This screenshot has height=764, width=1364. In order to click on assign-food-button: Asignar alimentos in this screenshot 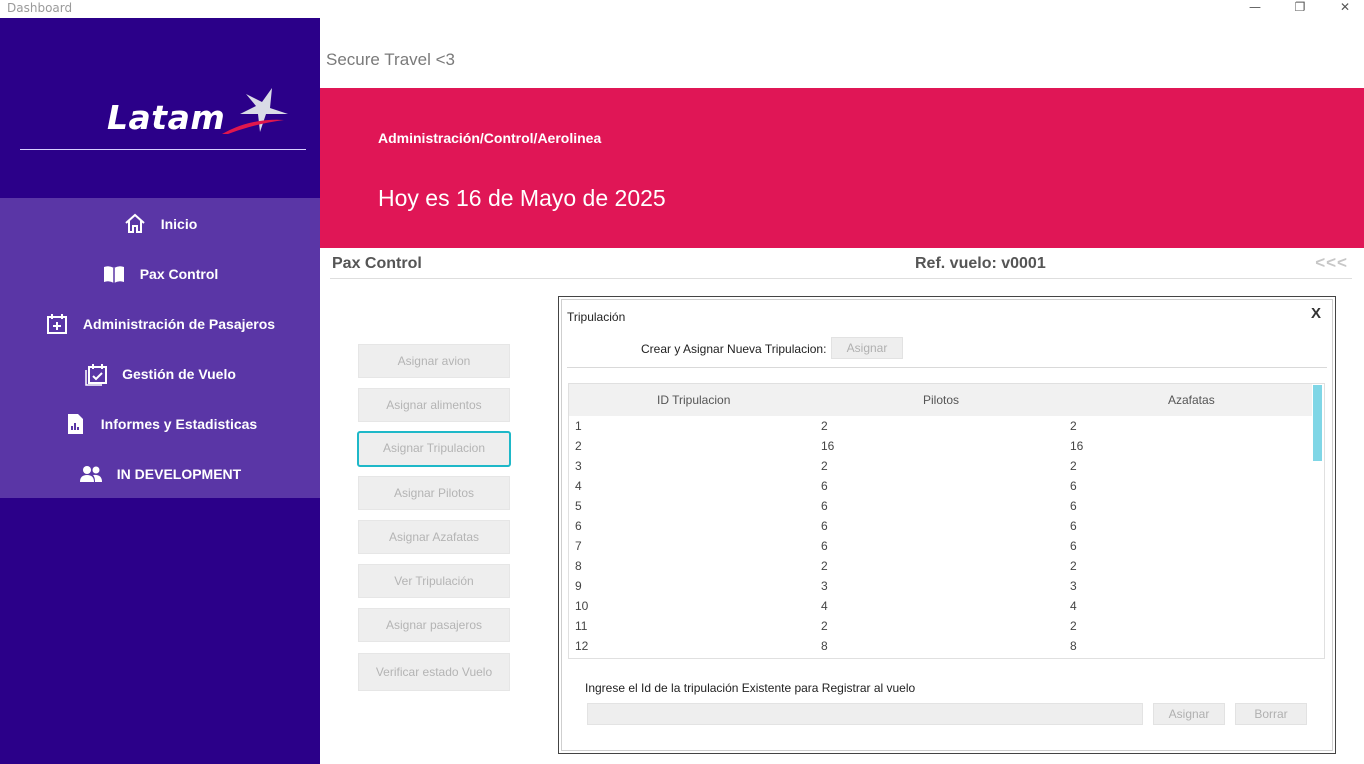, I will do `click(434, 405)`.